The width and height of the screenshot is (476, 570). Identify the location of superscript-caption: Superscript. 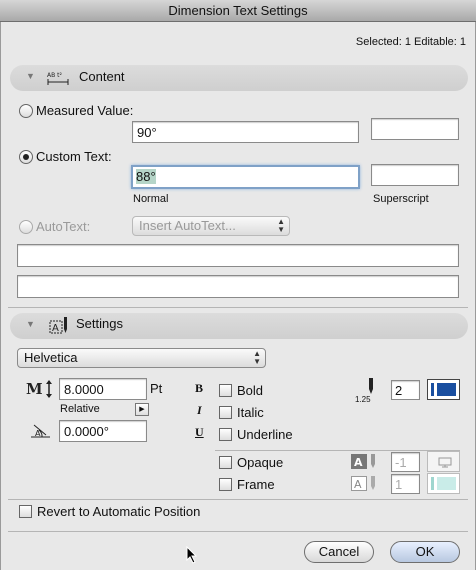
(401, 199).